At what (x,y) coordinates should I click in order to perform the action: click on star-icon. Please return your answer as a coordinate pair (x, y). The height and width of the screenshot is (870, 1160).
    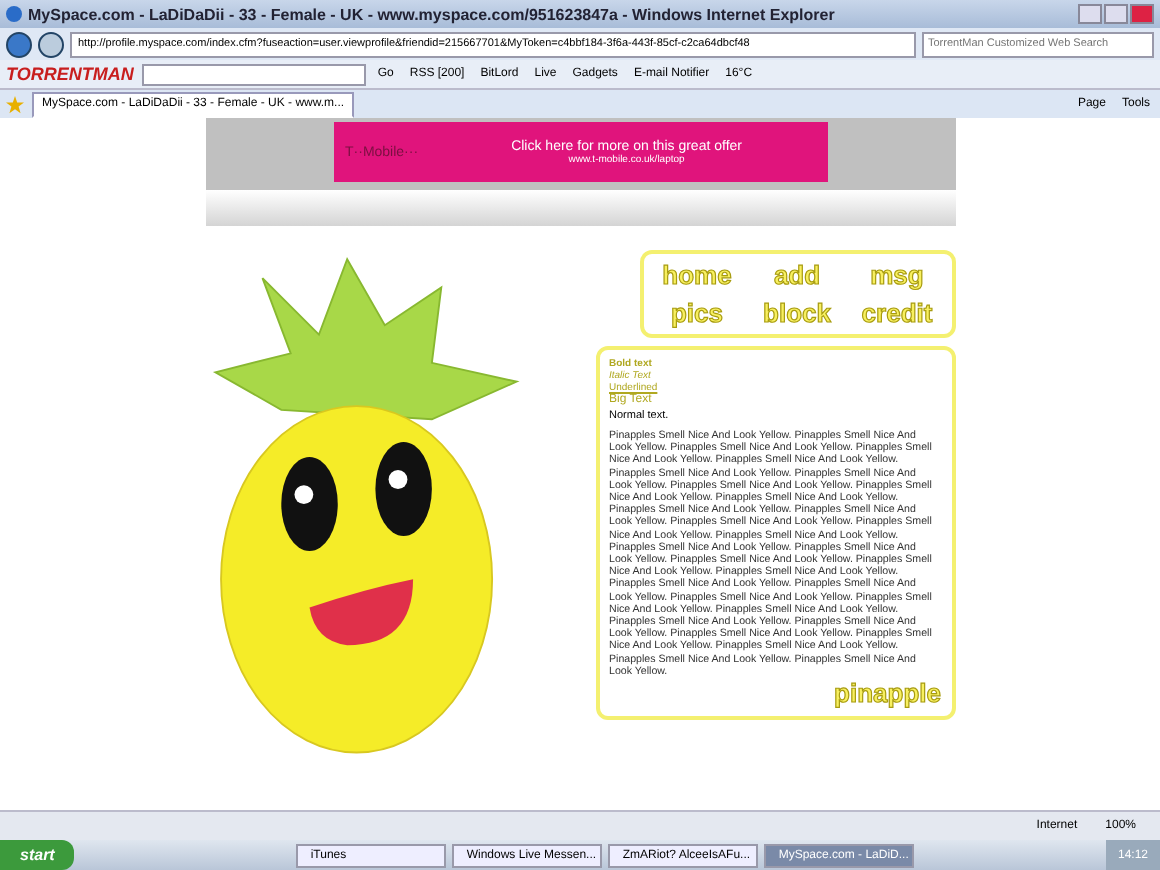
    Looking at the image, I should click on (15, 104).